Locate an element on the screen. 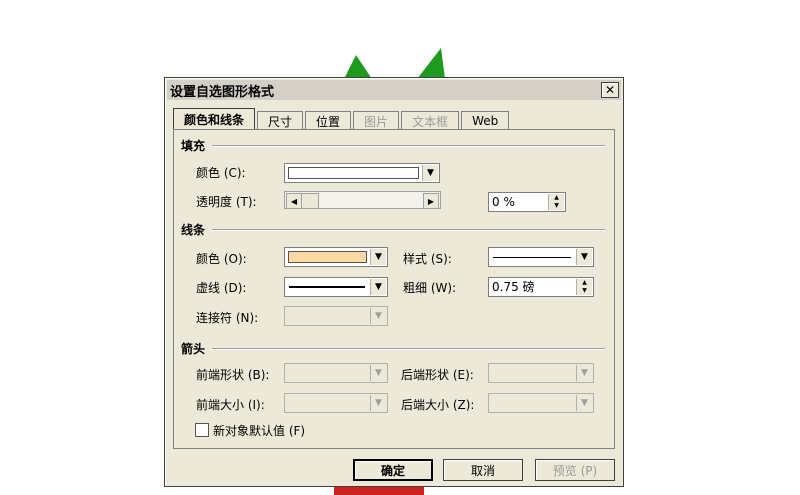  begin-style-dropdown: ▼ is located at coordinates (336, 373).